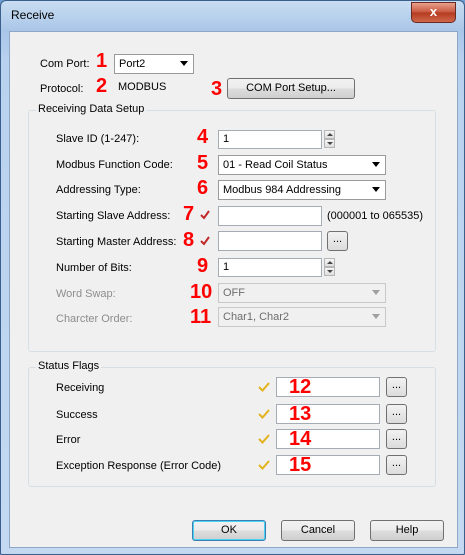  What do you see at coordinates (69, 366) in the screenshot?
I see `status-flags-title: Status Flags` at bounding box center [69, 366].